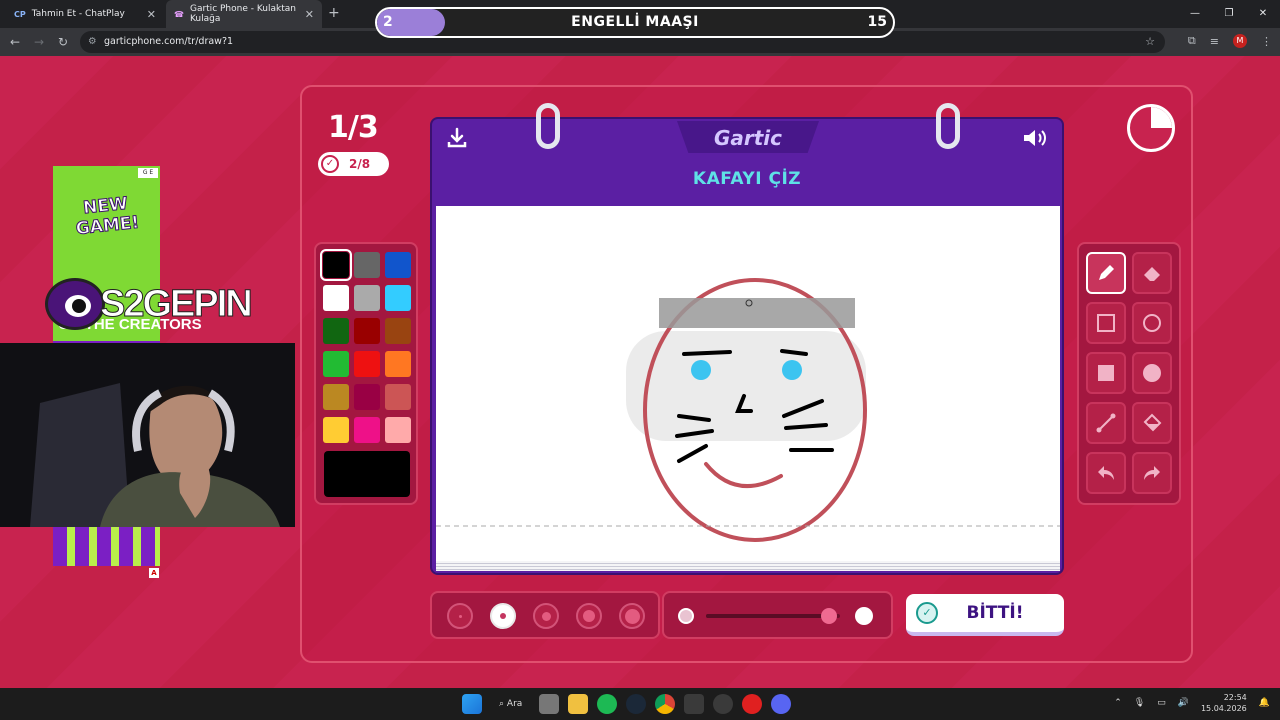 The height and width of the screenshot is (720, 1280). I want to click on ad-stripes, so click(106, 546).